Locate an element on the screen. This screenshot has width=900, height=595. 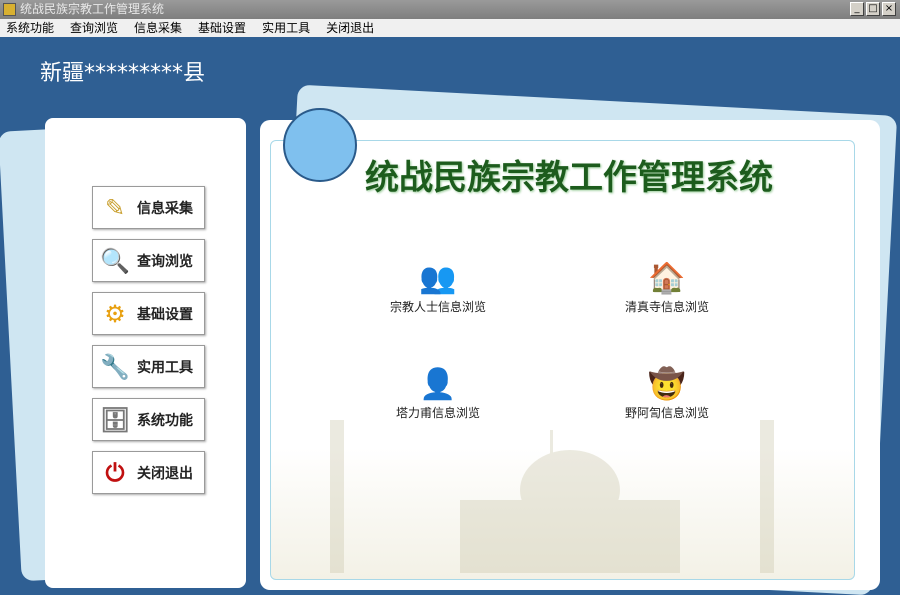
gear-icon: ⚙ is located at coordinates (115, 313).